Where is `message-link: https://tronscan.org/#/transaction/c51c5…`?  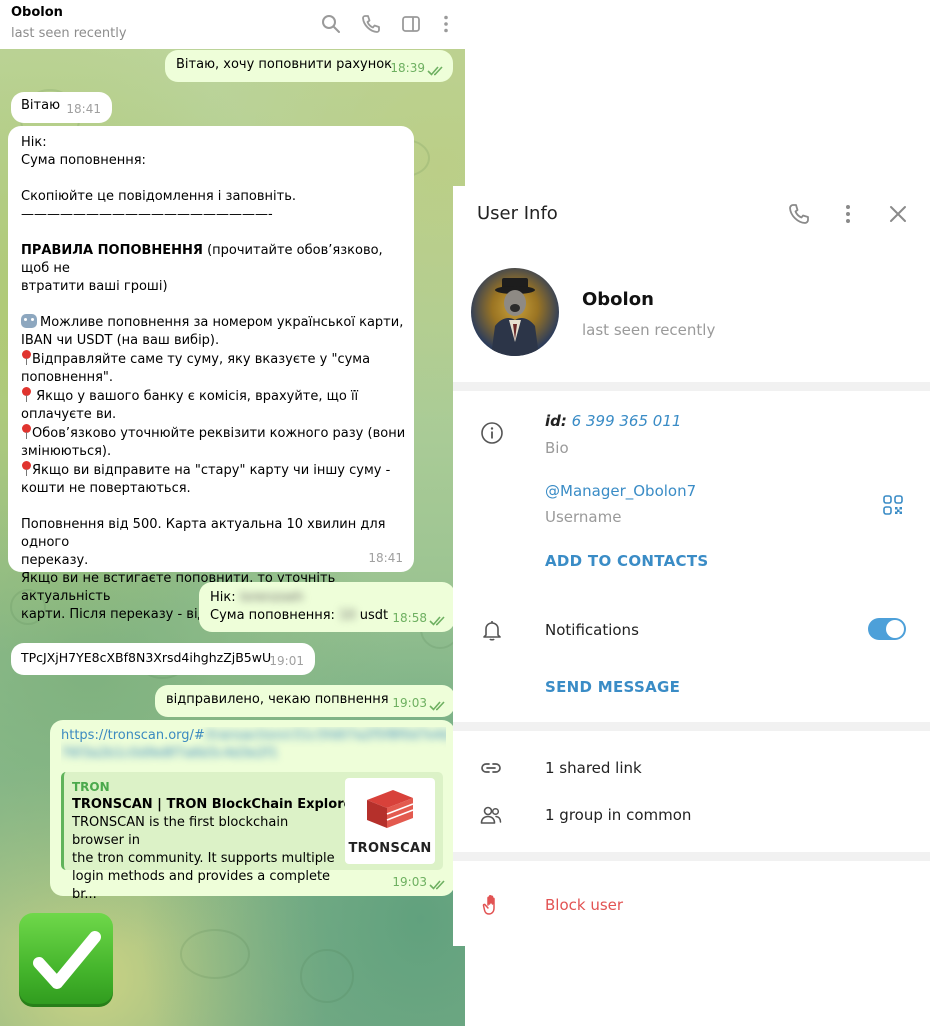 message-link: https://tronscan.org/#/transaction/c51c5… is located at coordinates (253, 747).